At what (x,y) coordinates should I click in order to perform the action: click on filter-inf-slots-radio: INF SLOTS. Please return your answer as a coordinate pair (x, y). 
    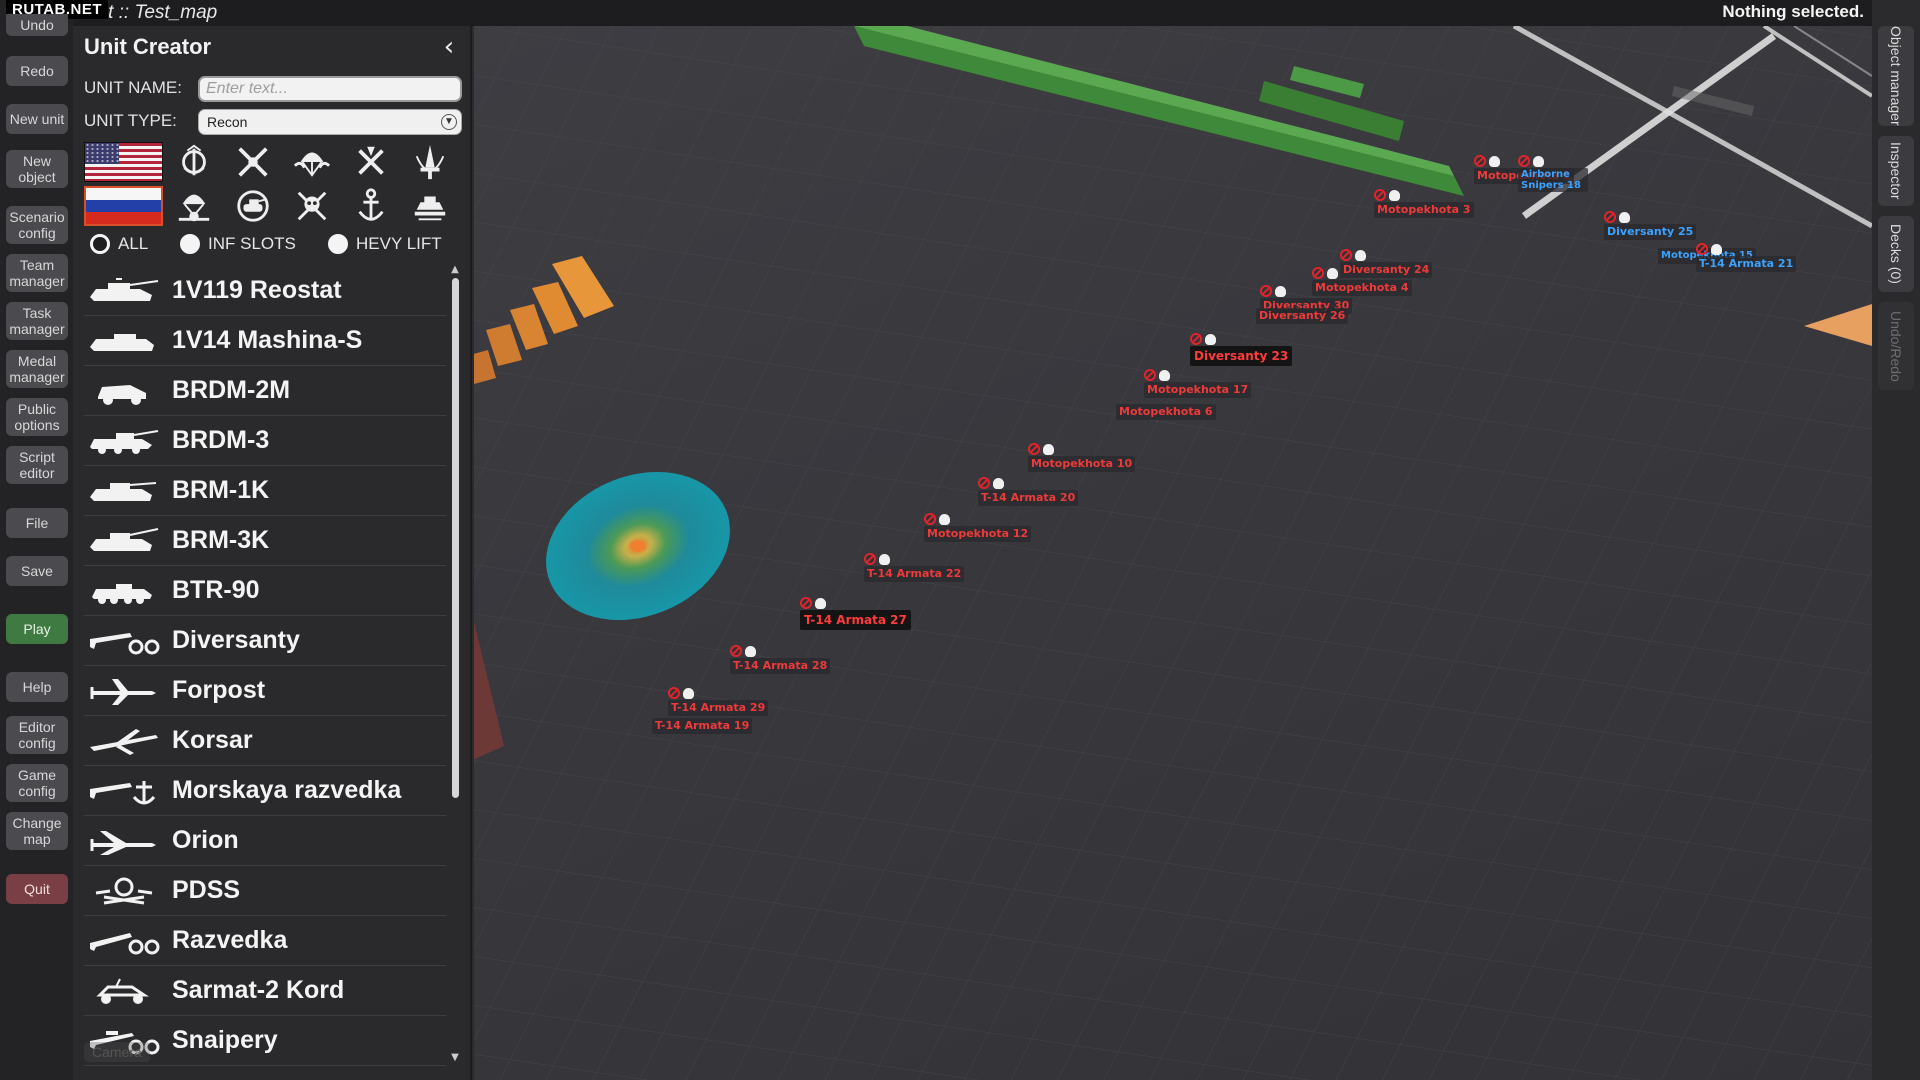
    Looking at the image, I should click on (238, 244).